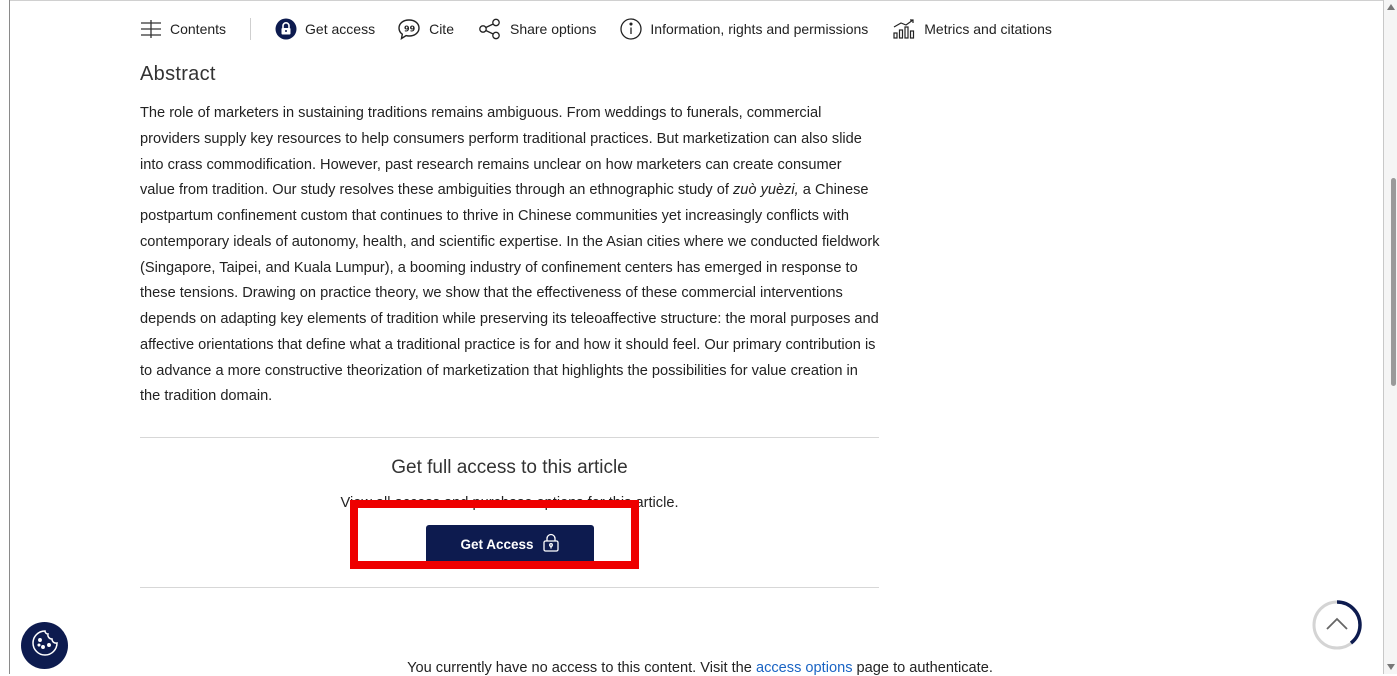 The height and width of the screenshot is (676, 1397). What do you see at coordinates (251, 29) in the screenshot?
I see `toolbar-divider` at bounding box center [251, 29].